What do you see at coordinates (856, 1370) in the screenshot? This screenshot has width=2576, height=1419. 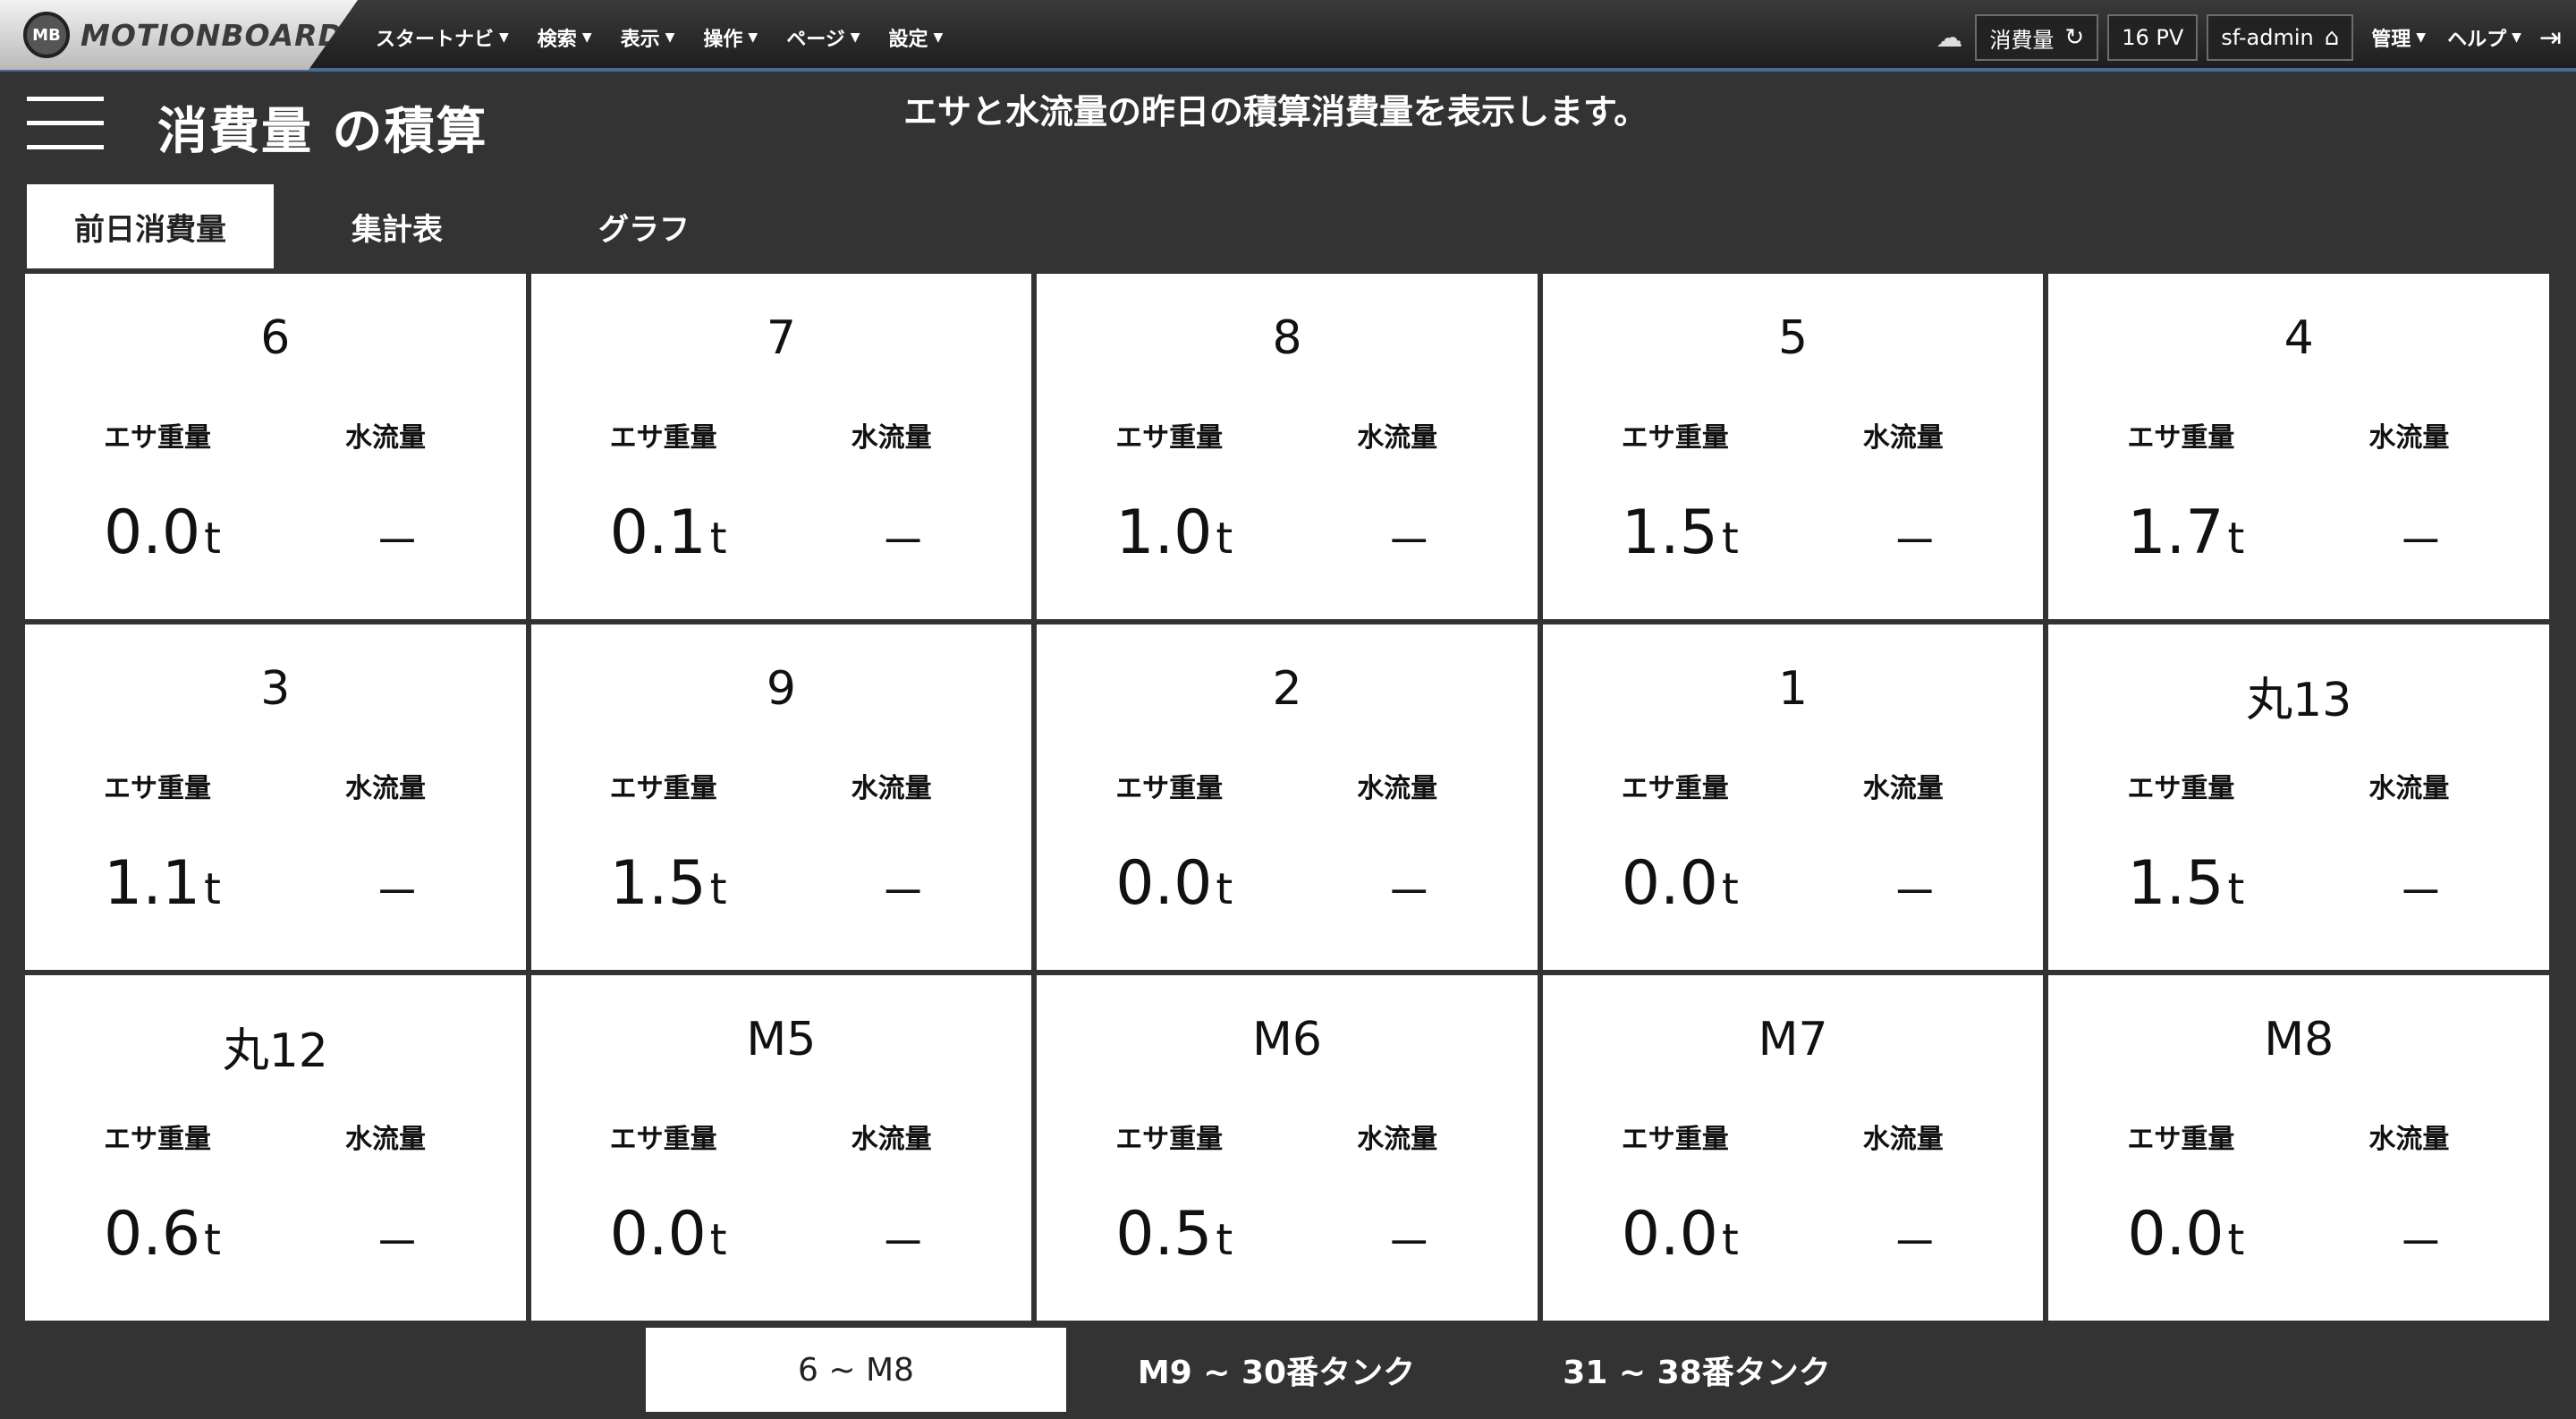 I see `tab-range-6-m8: 6 ~ M8` at bounding box center [856, 1370].